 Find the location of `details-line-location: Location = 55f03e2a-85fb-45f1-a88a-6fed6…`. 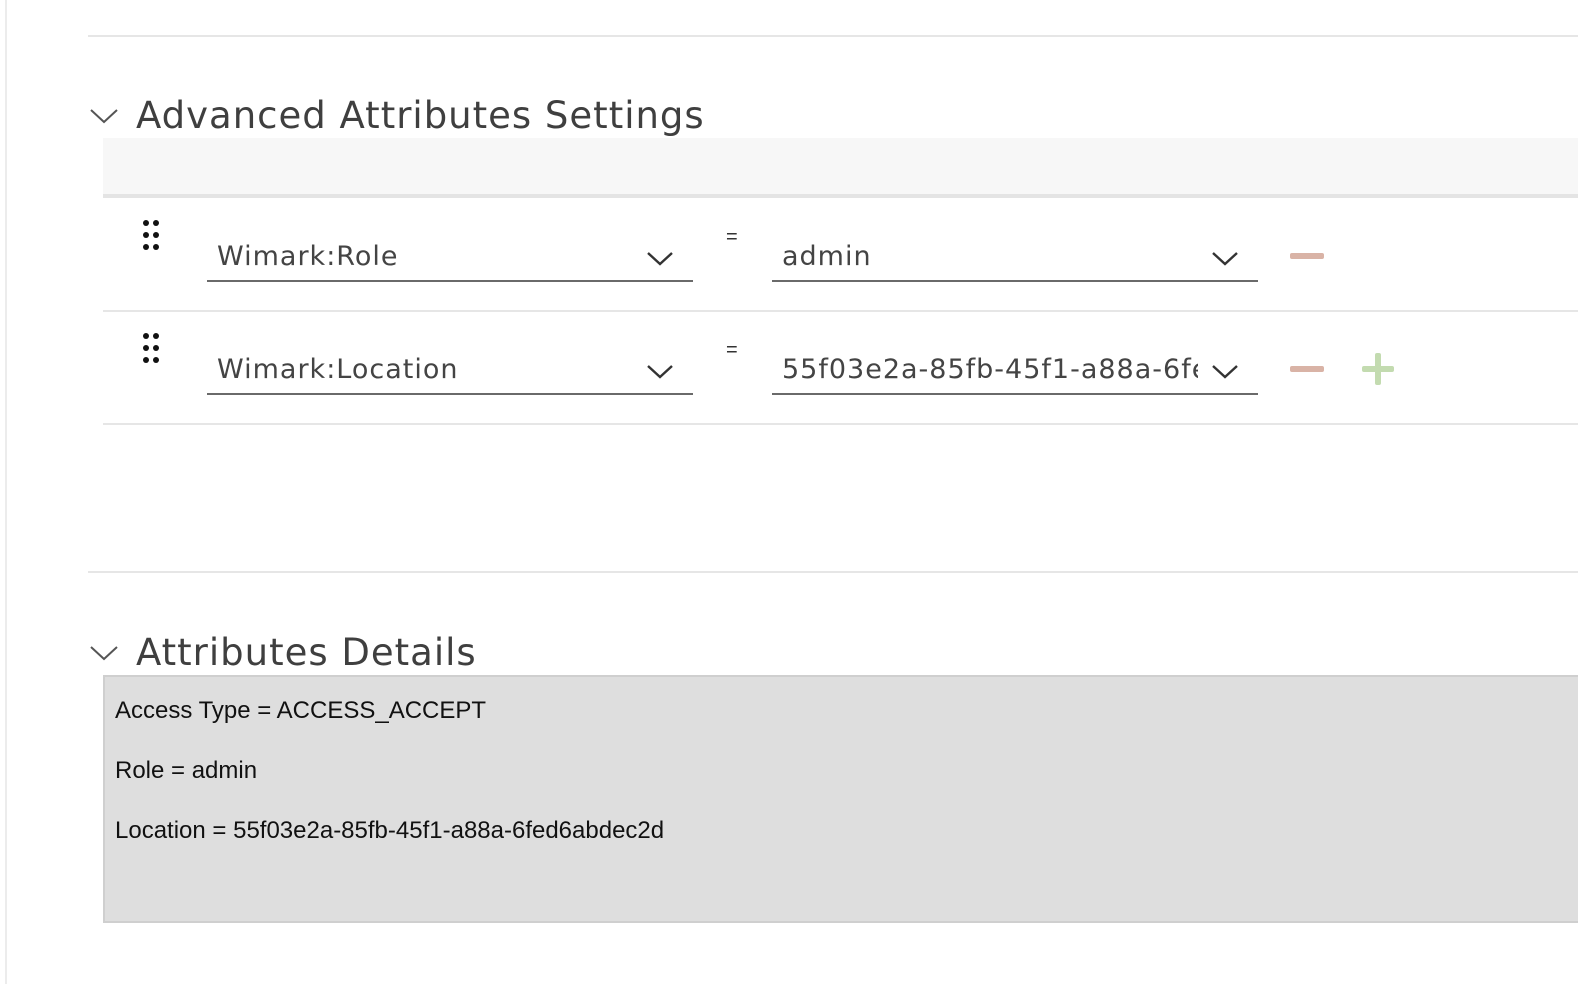

details-line-location: Location = 55f03e2a-85fb-45f1-a88a-6fed6… is located at coordinates (390, 830).